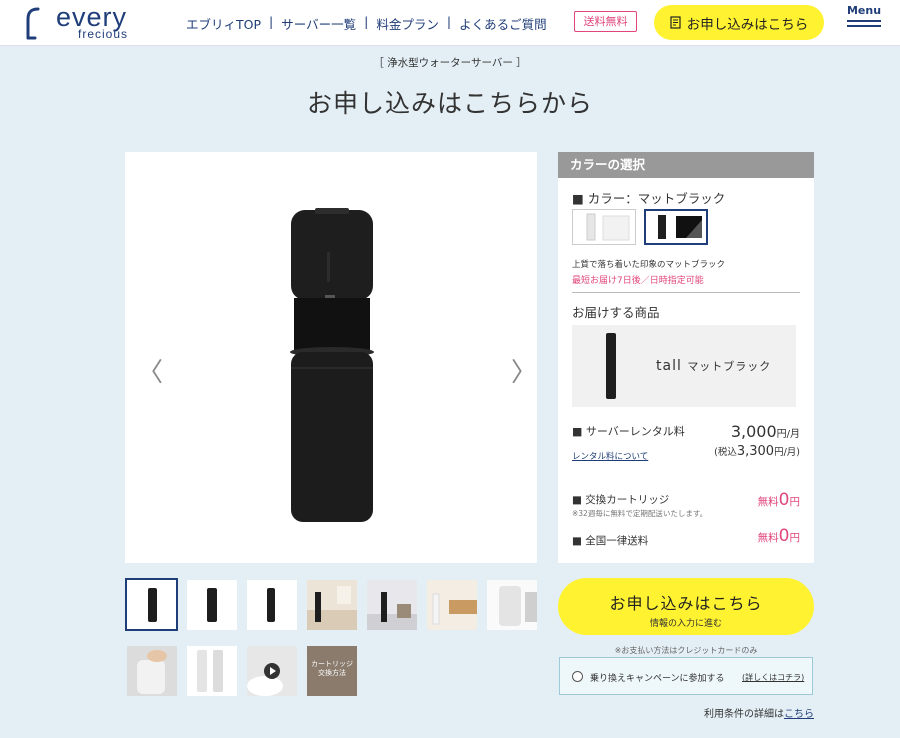 This screenshot has height=738, width=900. Describe the element at coordinates (503, 23) in the screenshot. I see `nav-faq: よくあるご質問` at that location.